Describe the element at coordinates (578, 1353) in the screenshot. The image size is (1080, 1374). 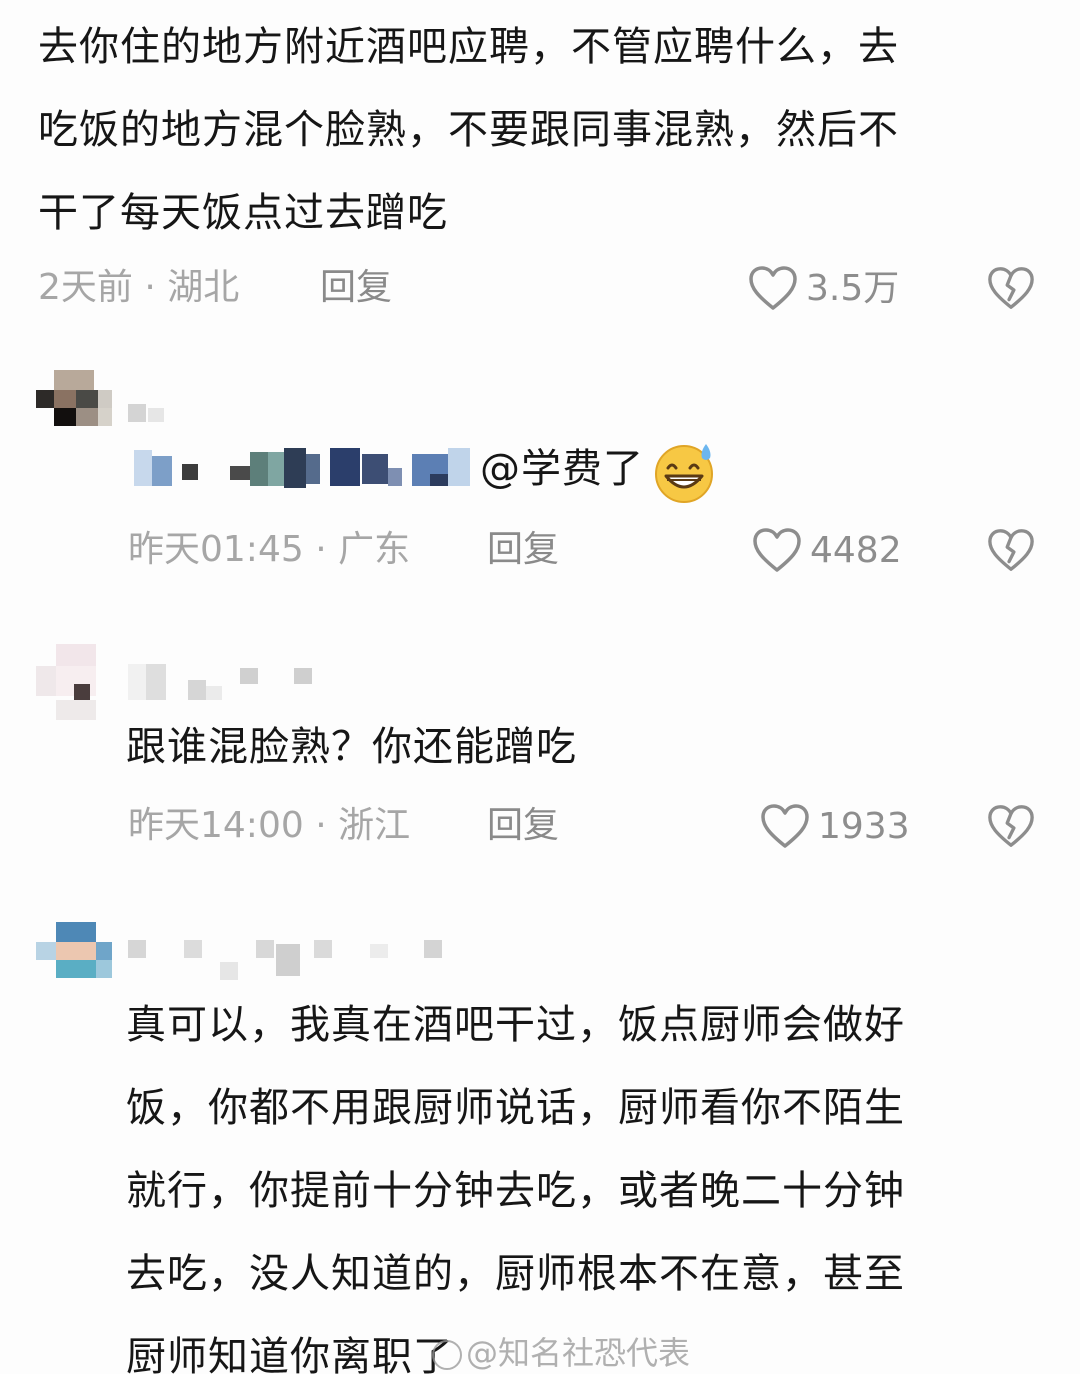
I see `watermark-text: @知名社恐代表` at that location.